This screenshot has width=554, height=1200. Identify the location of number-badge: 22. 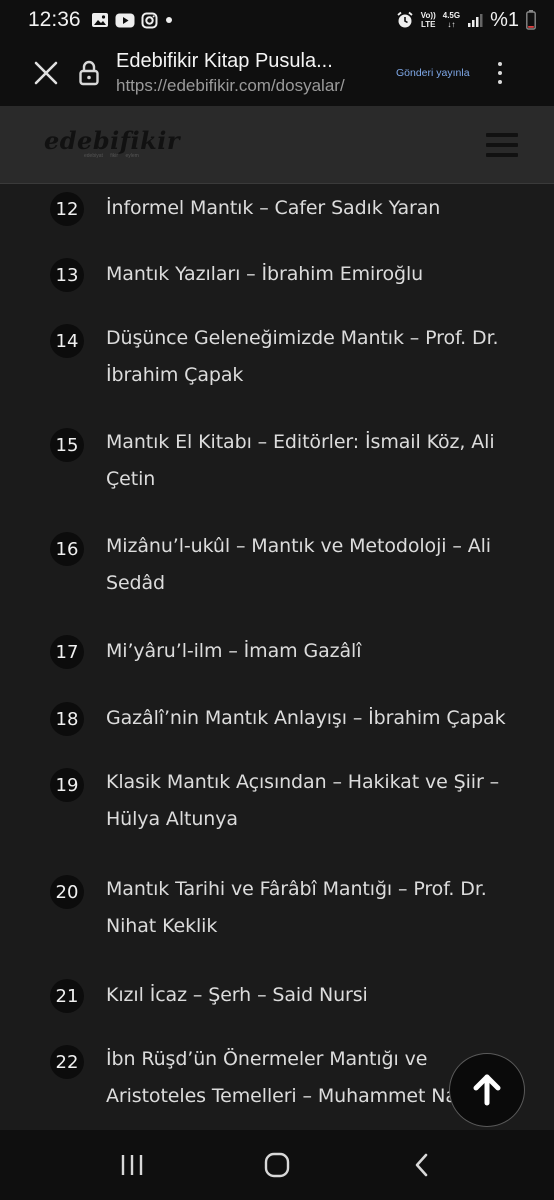
(67, 1062).